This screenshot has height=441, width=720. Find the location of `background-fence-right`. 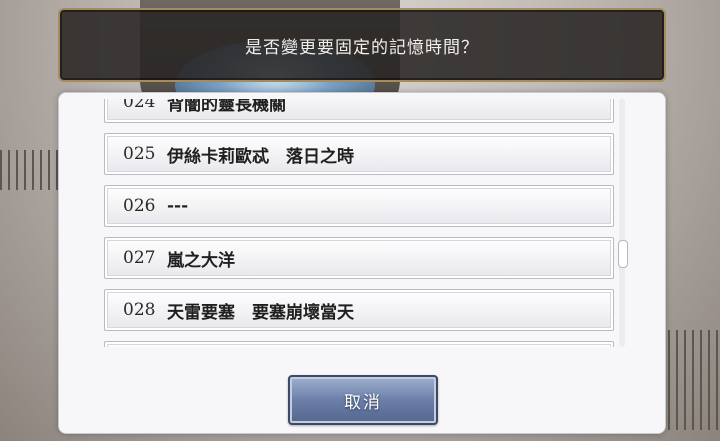

background-fence-right is located at coordinates (690, 380).